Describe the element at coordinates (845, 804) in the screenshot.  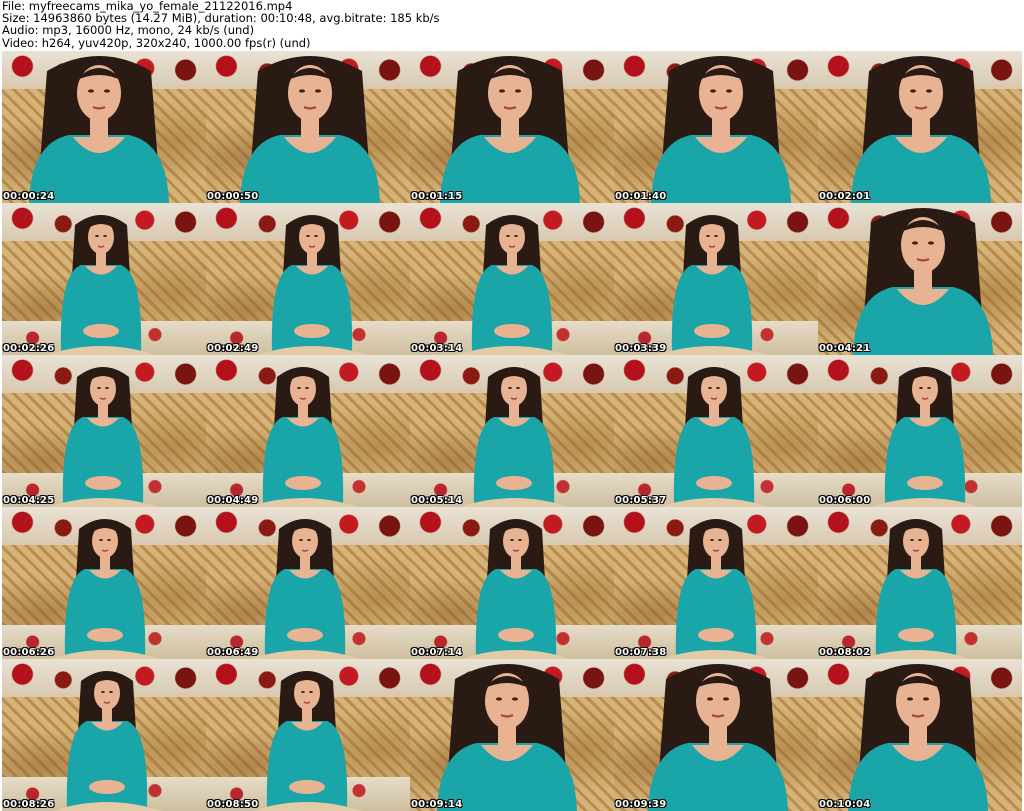
I see `thumbnail-timestamp: 00:10:04` at that location.